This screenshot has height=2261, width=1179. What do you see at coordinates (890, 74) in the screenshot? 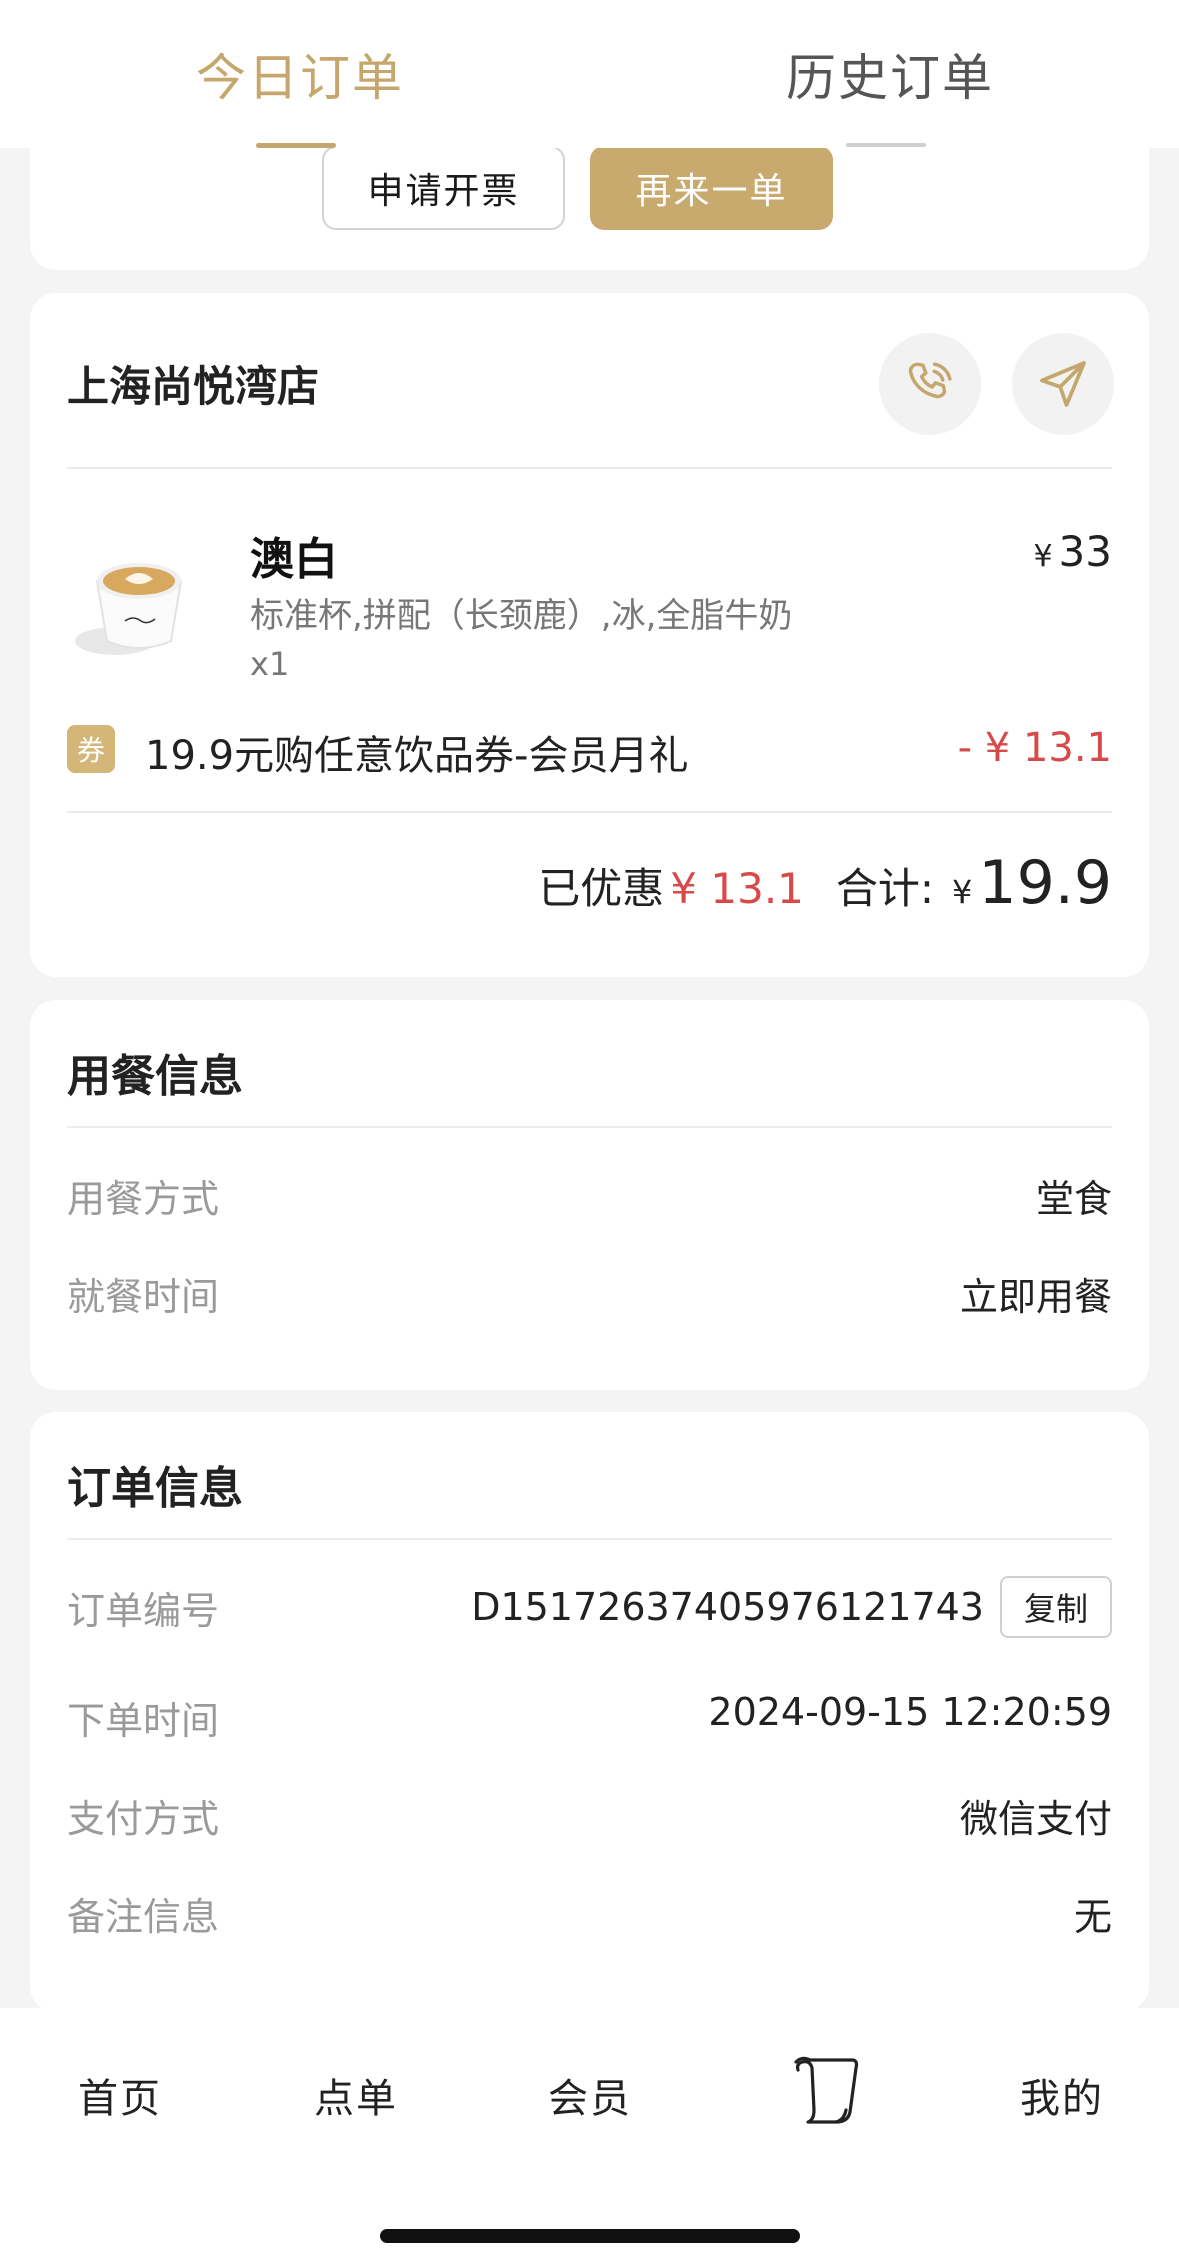
I see `tab-history-orders: 历史订单` at bounding box center [890, 74].